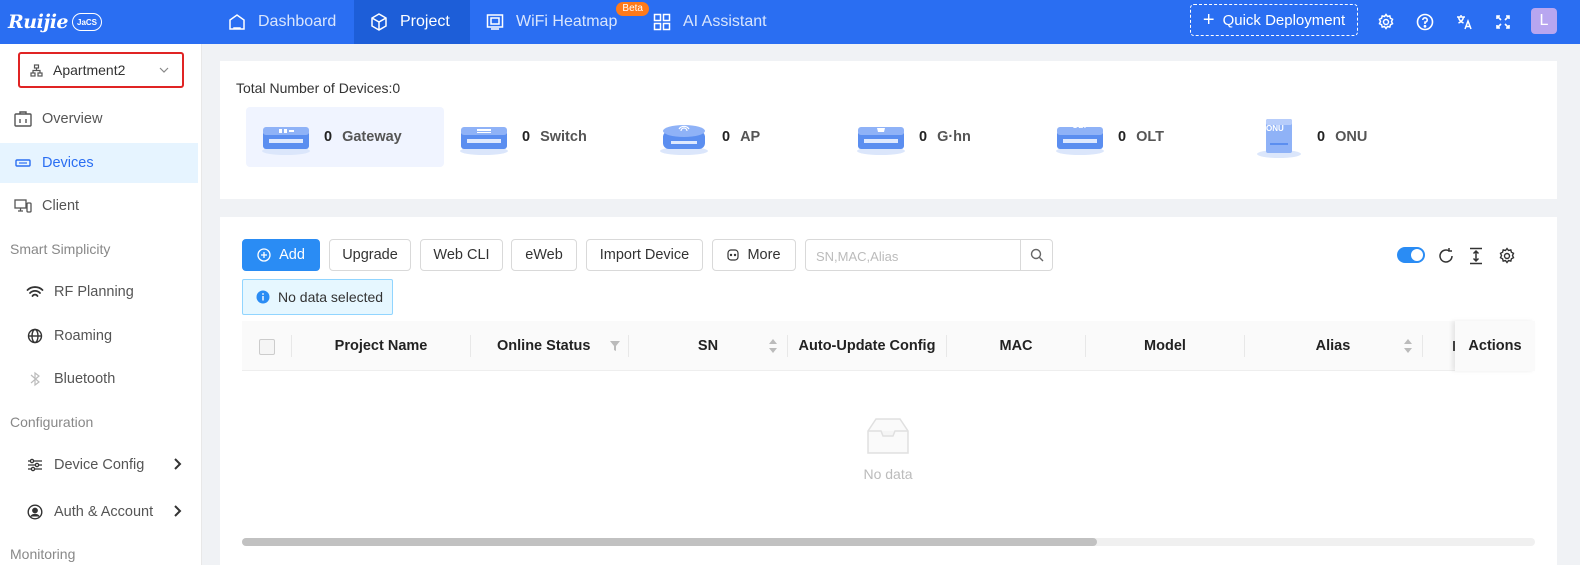 This screenshot has height=565, width=1580. I want to click on sidebar-item-bluetooth: Bluetooth, so click(99, 379).